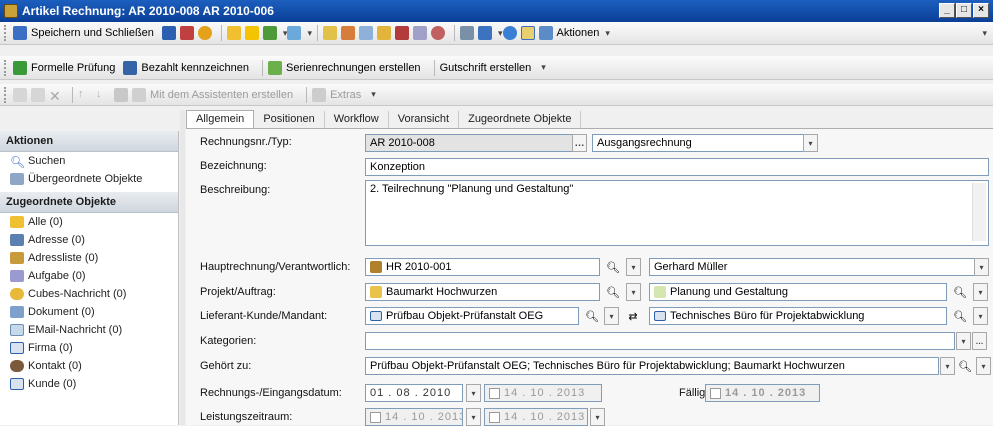 The width and height of the screenshot is (993, 426). I want to click on sidebar-item-cubes-message: Cubes-Nachricht (0), so click(89, 294).